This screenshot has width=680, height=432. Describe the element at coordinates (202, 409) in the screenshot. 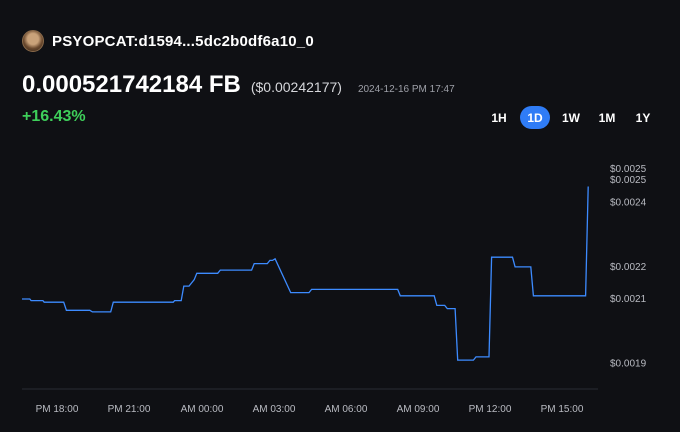

I see `x-tick-label: AM 00:00` at that location.